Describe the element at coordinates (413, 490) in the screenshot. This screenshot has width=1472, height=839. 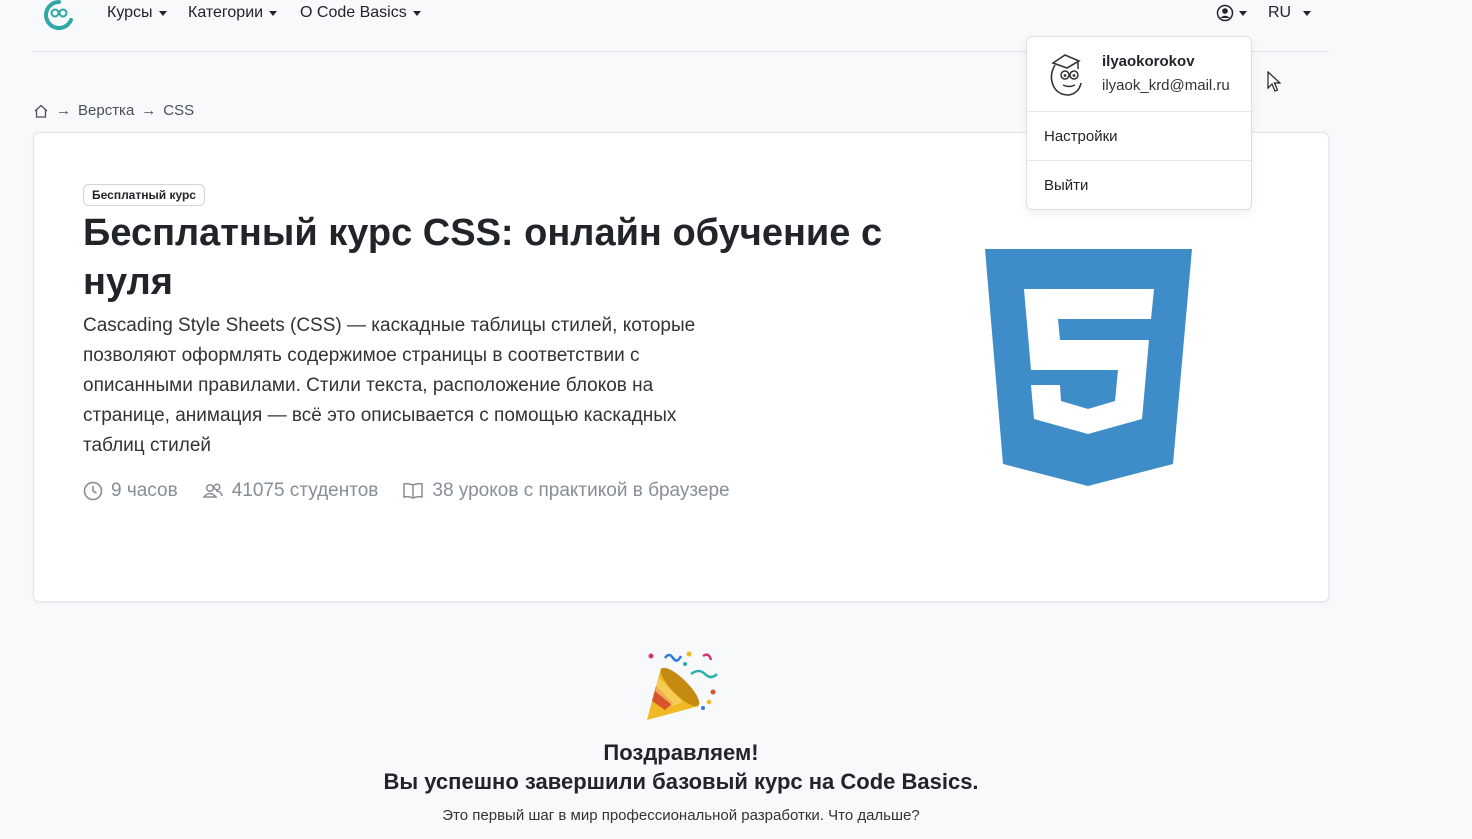
I see `book-icon` at that location.